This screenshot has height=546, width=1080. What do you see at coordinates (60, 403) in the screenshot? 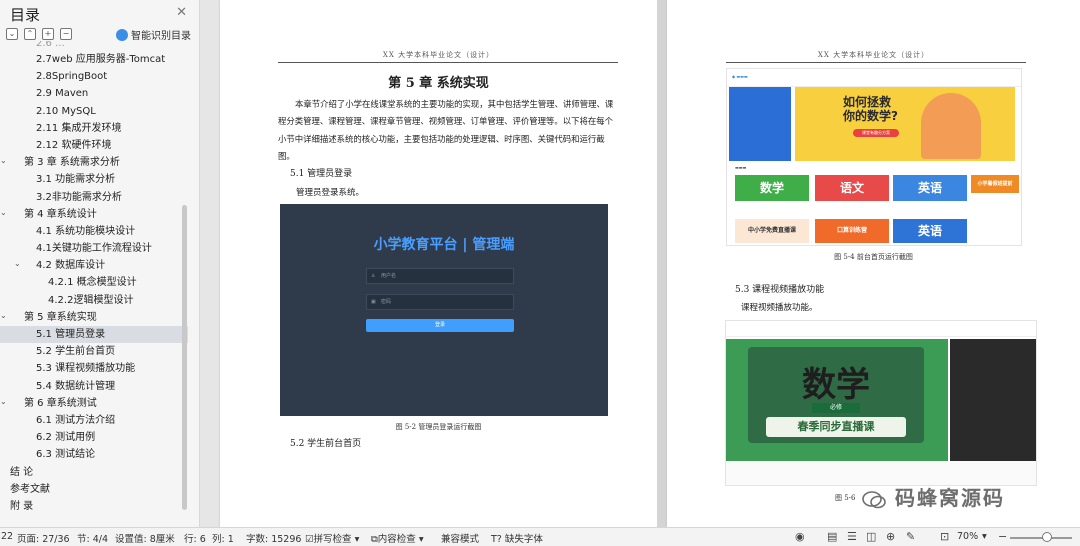
I see `toc-item-label: 第 6 章系统测试` at bounding box center [60, 403].